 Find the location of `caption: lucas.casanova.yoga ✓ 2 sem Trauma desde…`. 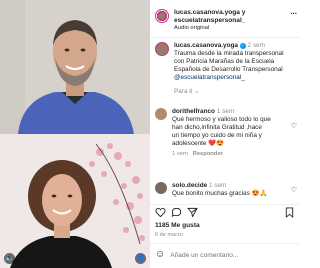

caption: lucas.casanova.yoga ✓ 2 sem Trauma desde… is located at coordinates (226, 69).